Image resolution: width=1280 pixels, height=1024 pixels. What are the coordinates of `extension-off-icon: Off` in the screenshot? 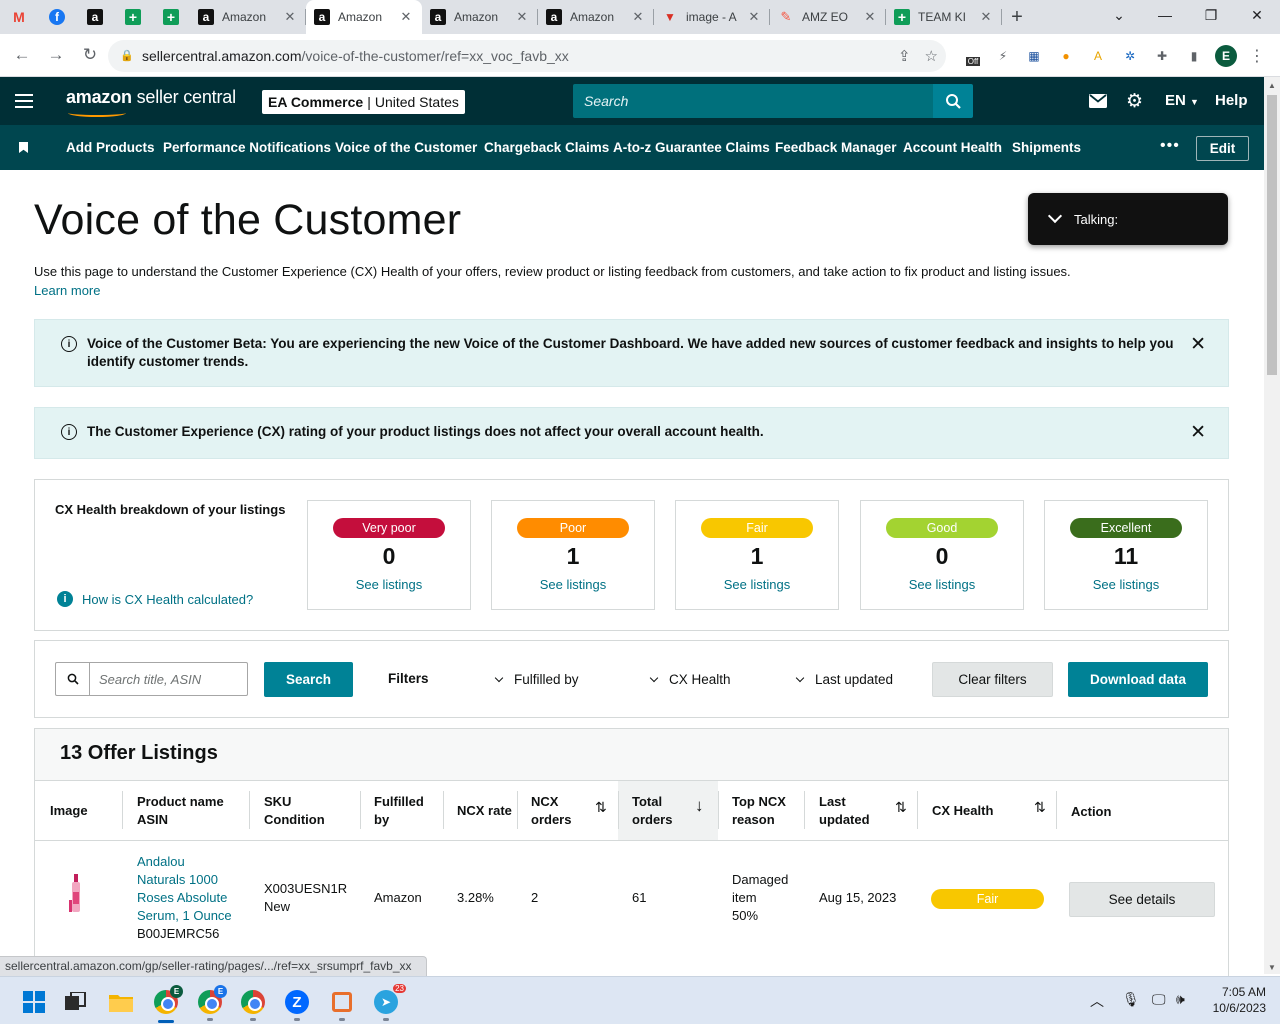 It's located at (973, 56).